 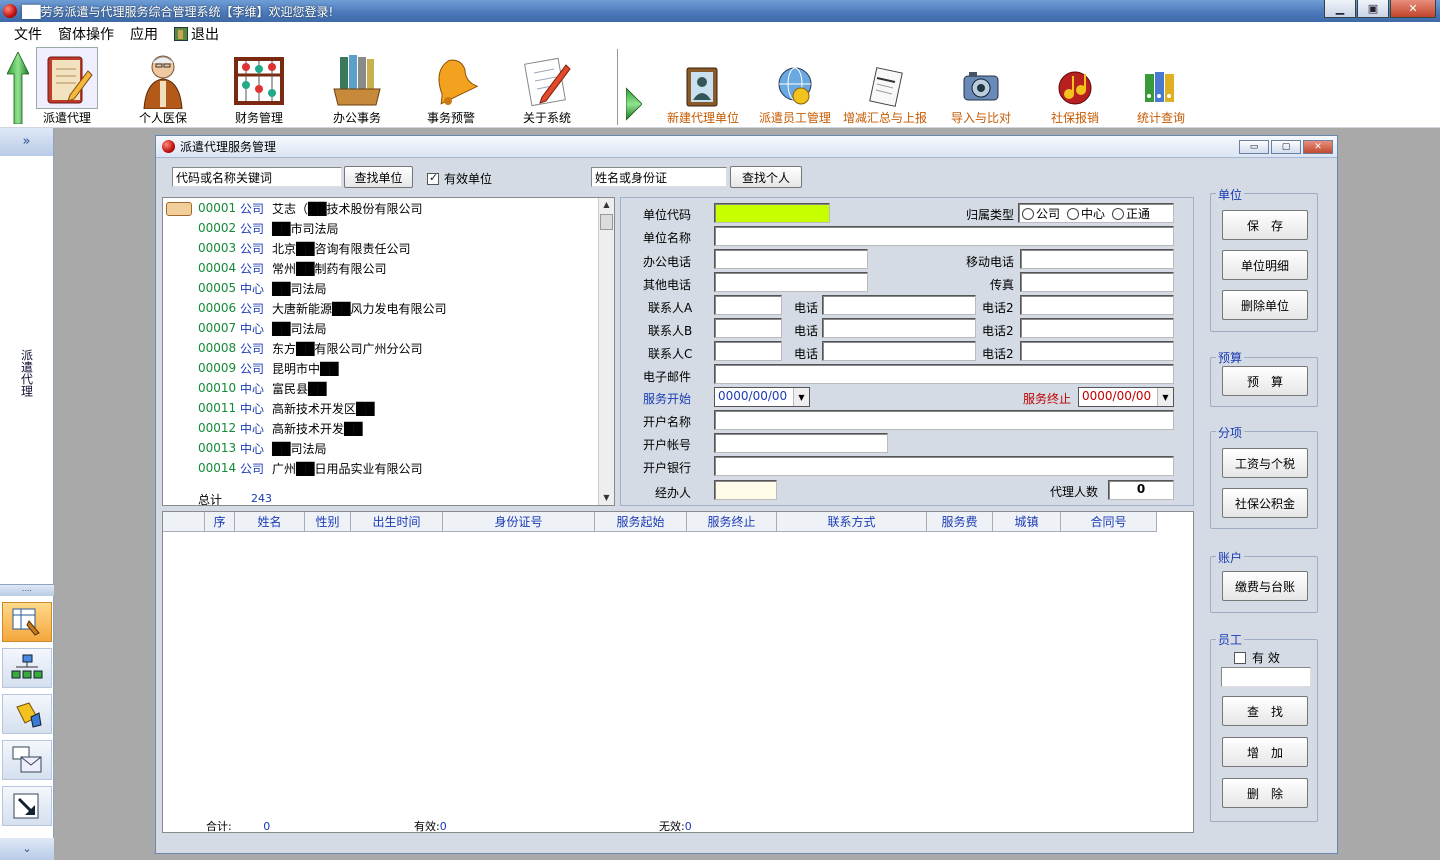 What do you see at coordinates (250, 228) in the screenshot?
I see `unit-list-row: 00002 公司 ██市司法局` at bounding box center [250, 228].